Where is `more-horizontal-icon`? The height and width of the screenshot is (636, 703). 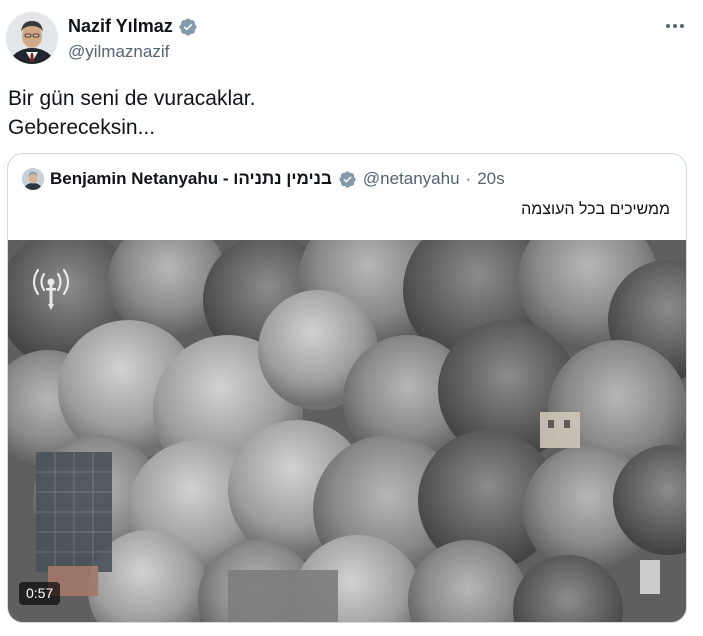
more-horizontal-icon is located at coordinates (675, 26).